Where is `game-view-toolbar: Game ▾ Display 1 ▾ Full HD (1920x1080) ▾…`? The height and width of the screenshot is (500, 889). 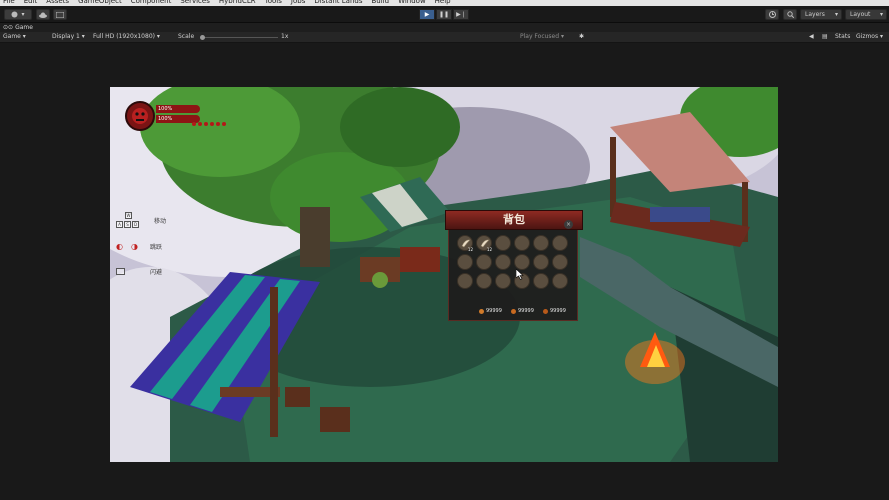 game-view-toolbar: Game ▾ Display 1 ▾ Full HD (1920x1080) ▾… is located at coordinates (444, 37).